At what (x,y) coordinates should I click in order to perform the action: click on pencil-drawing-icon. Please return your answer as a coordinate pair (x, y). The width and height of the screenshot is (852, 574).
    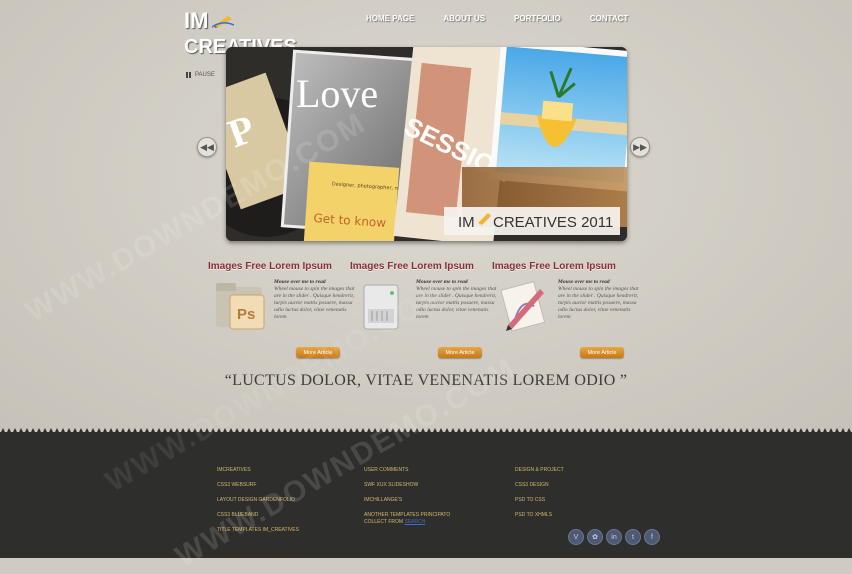
    Looking at the image, I should click on (523, 306).